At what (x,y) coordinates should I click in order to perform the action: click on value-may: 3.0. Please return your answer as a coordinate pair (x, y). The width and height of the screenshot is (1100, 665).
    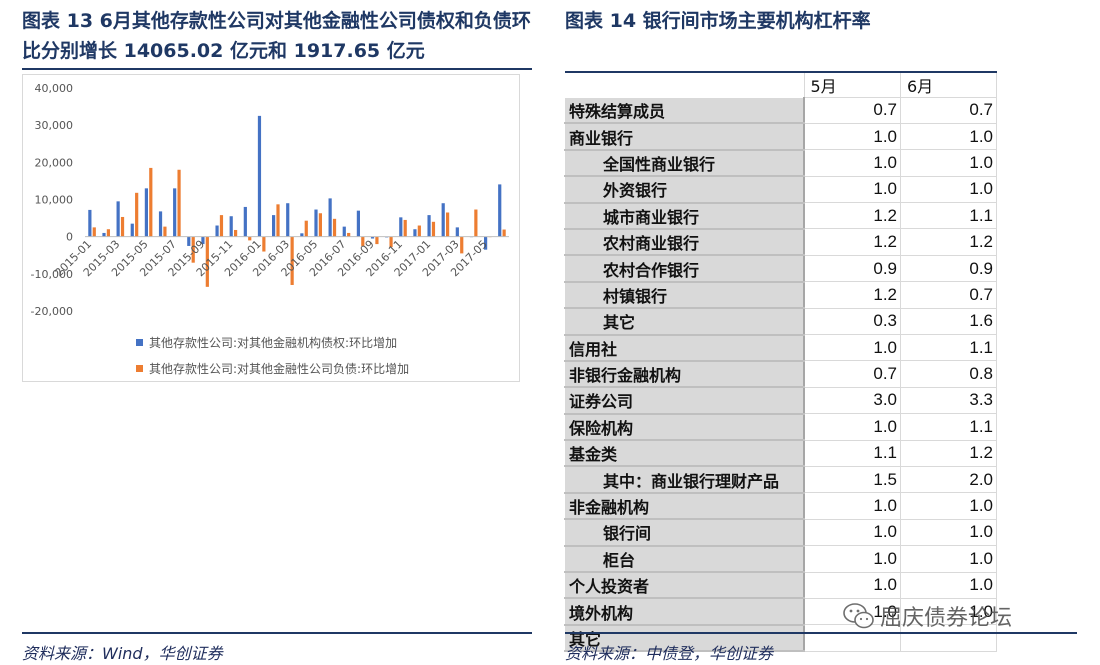
    Looking at the image, I should click on (852, 400).